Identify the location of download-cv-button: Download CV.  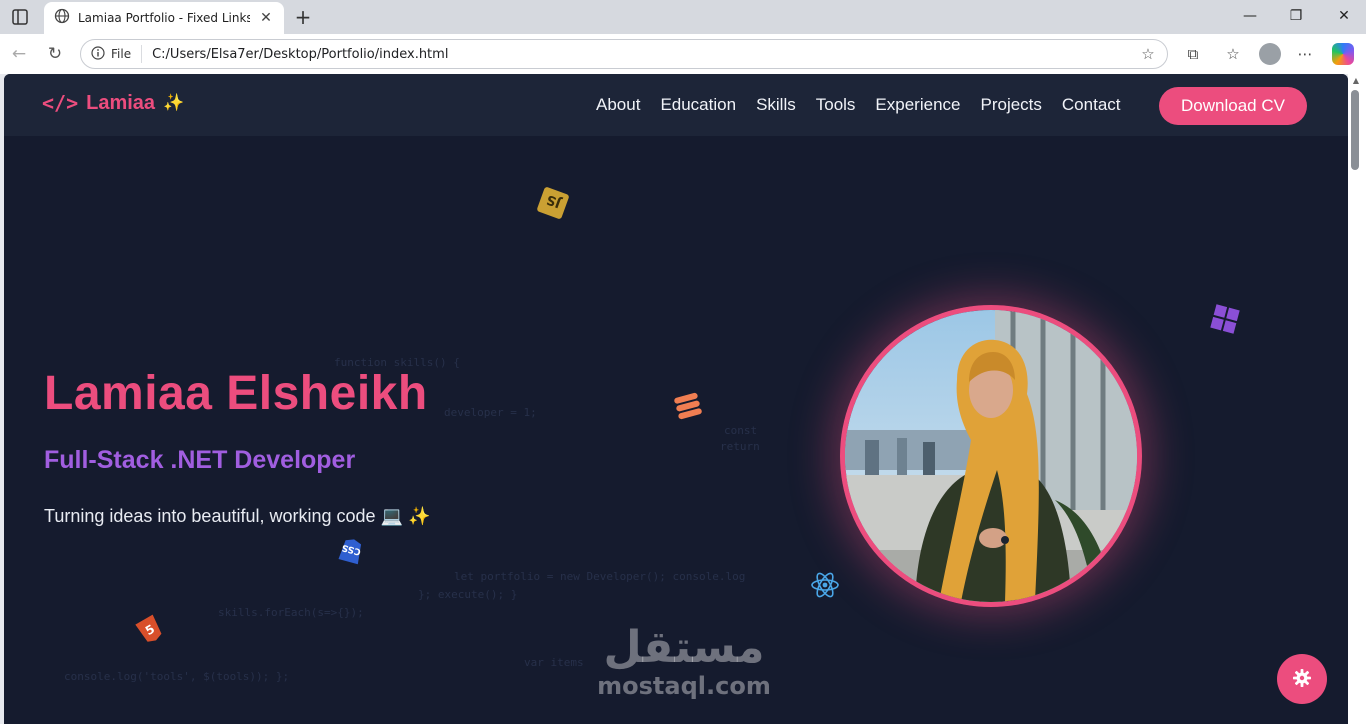
(1233, 106).